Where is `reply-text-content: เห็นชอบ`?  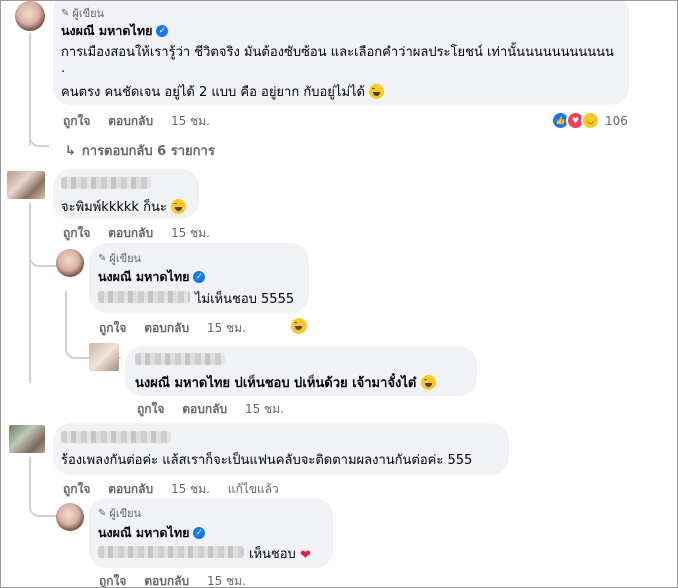 reply-text-content: เห็นชอบ is located at coordinates (272, 554).